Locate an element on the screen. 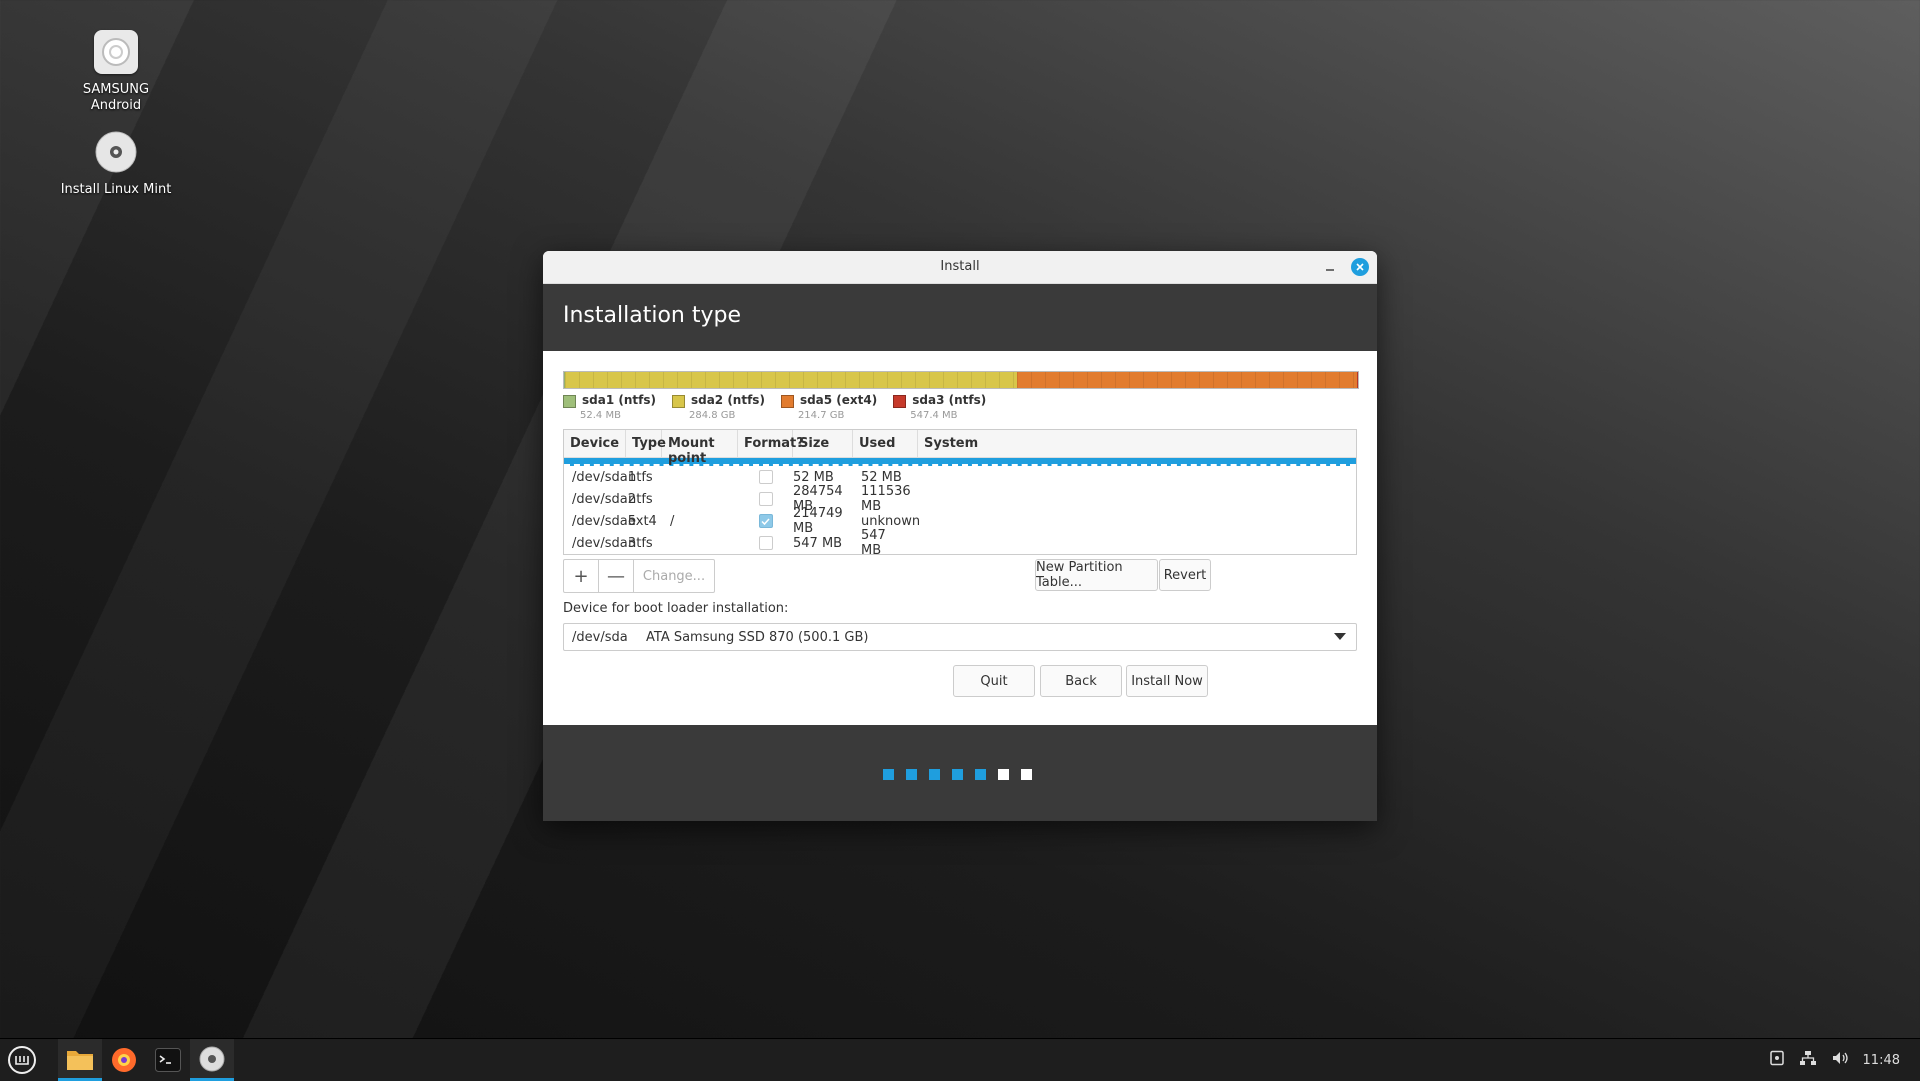 This screenshot has height=1081, width=1920. cell-size: 547 MB is located at coordinates (818, 543).